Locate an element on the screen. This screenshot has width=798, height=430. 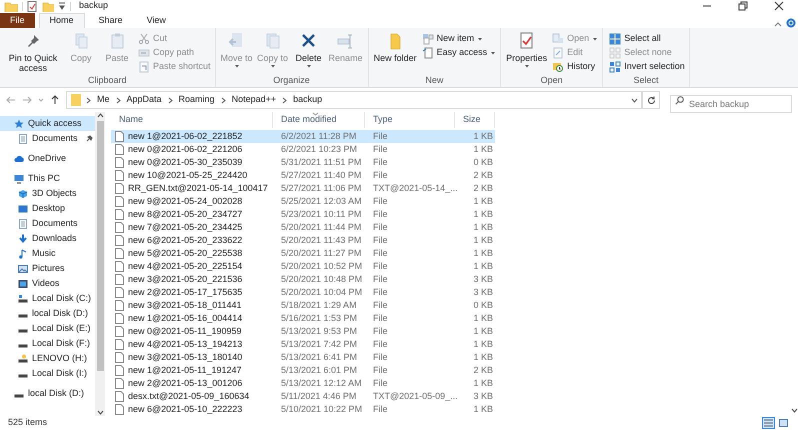
ribbon-tab: View is located at coordinates (156, 20).